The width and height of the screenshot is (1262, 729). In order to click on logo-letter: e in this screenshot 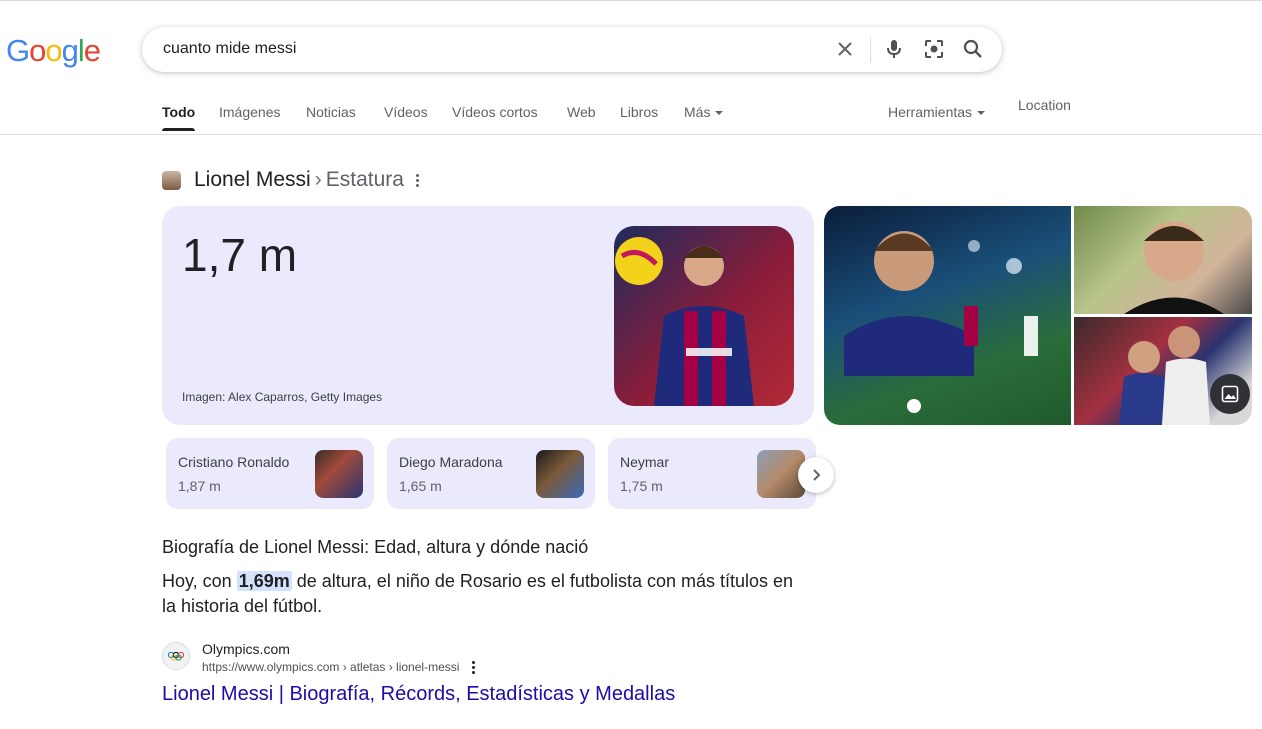, I will do `click(92, 50)`.